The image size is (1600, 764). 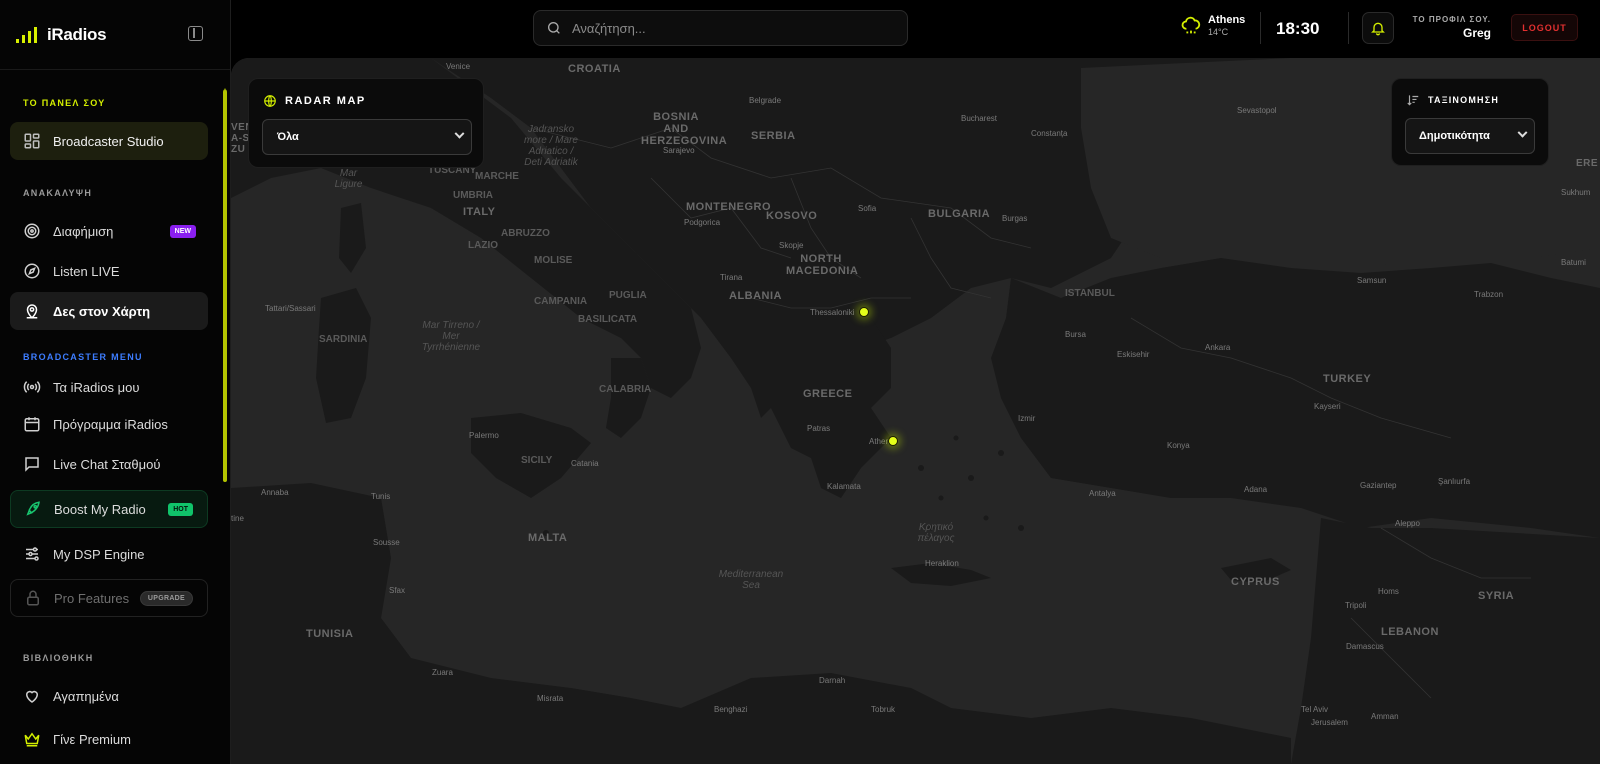 What do you see at coordinates (625, 389) in the screenshot?
I see `map-label: CALABRIA` at bounding box center [625, 389].